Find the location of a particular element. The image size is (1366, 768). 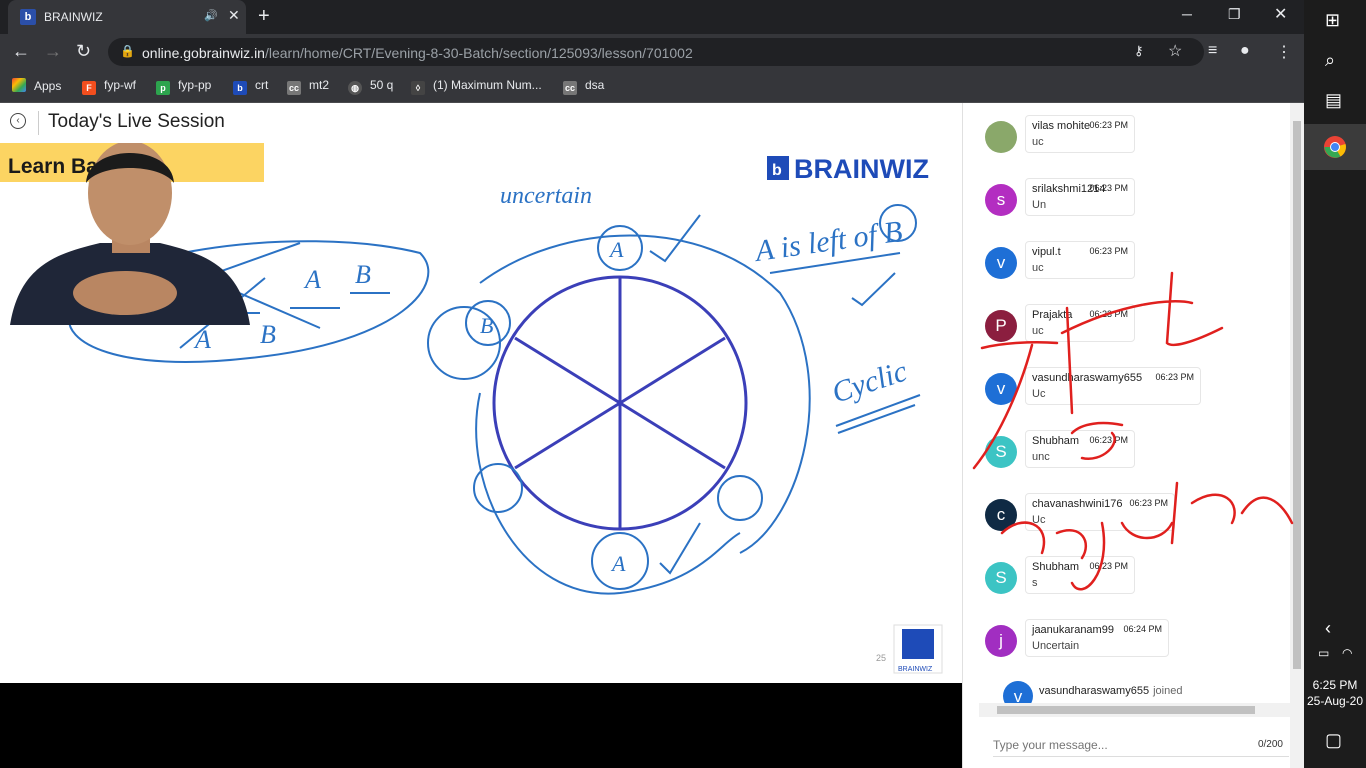

minimize-icon: ─ is located at coordinates (1187, 14).